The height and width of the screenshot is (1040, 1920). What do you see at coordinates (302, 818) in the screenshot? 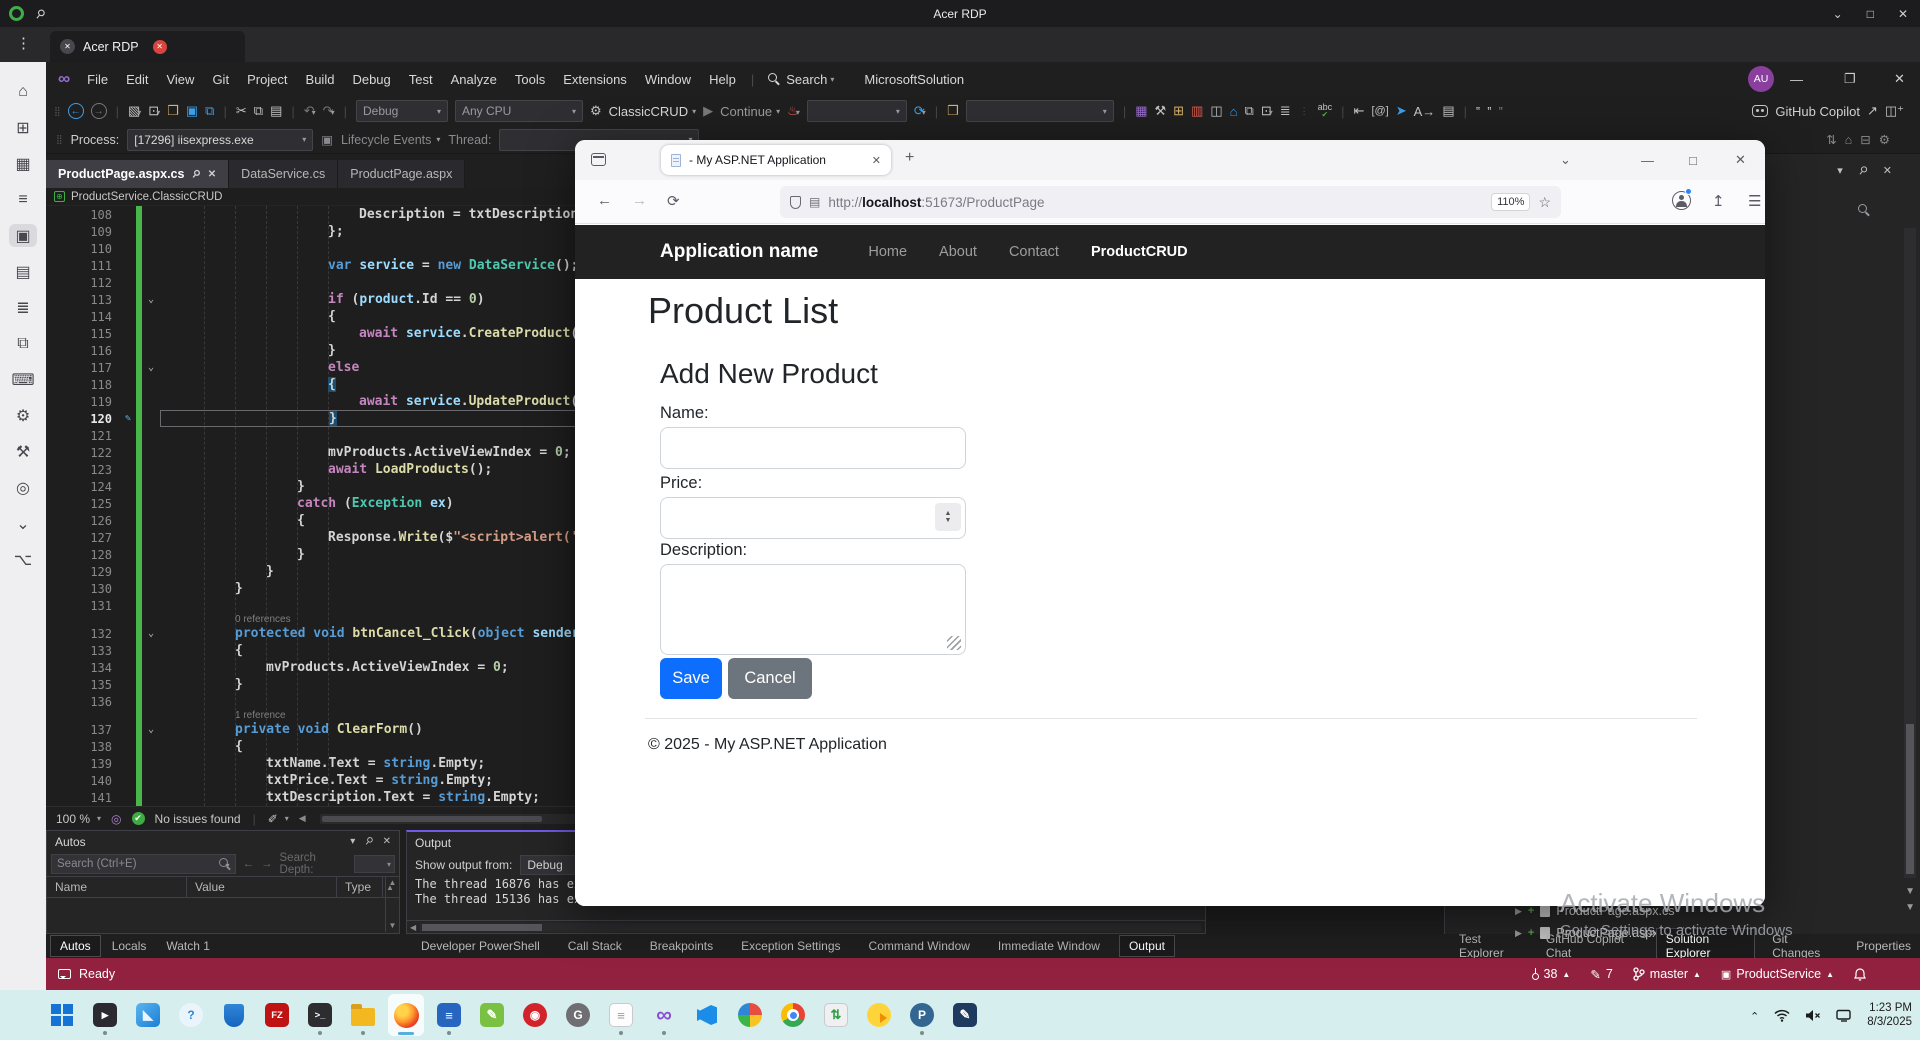
I see `scroll-left-icon: ◀` at bounding box center [302, 818].